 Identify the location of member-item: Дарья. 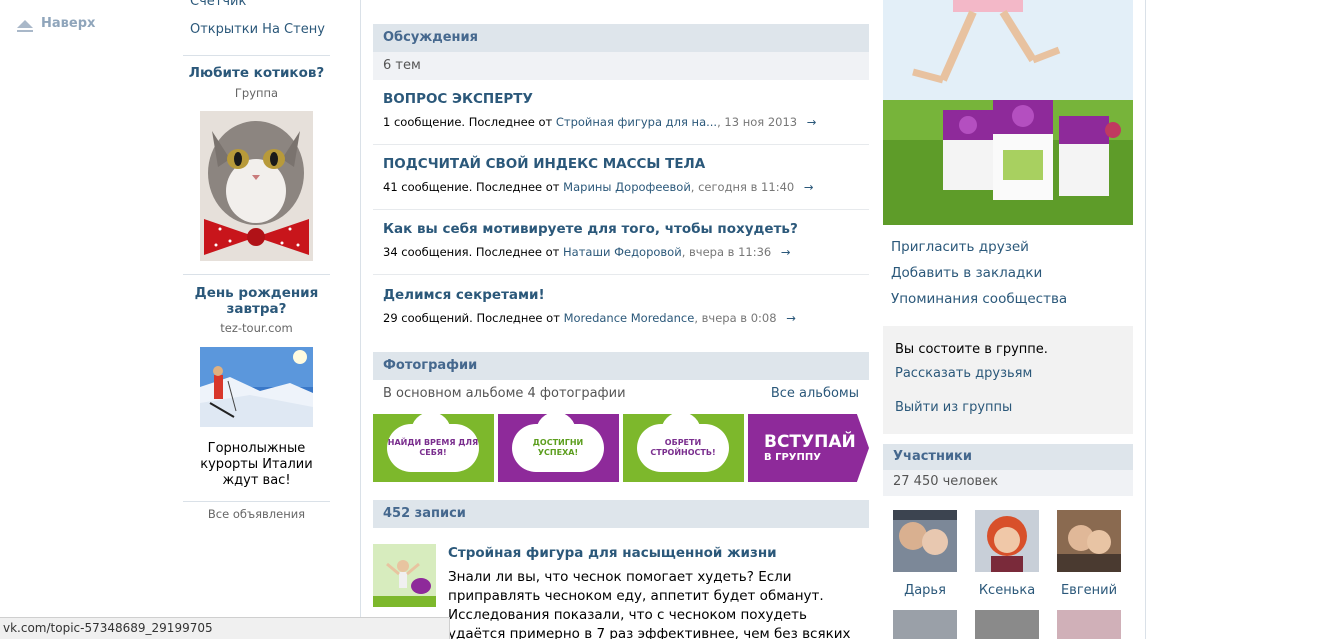
(925, 554).